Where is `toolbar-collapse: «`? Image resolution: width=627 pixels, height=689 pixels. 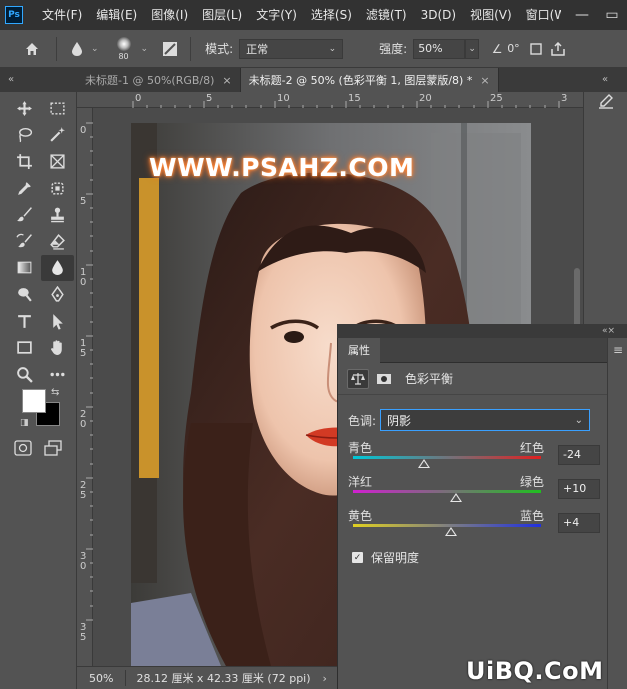
toolbar-collapse: « is located at coordinates (38, 80).